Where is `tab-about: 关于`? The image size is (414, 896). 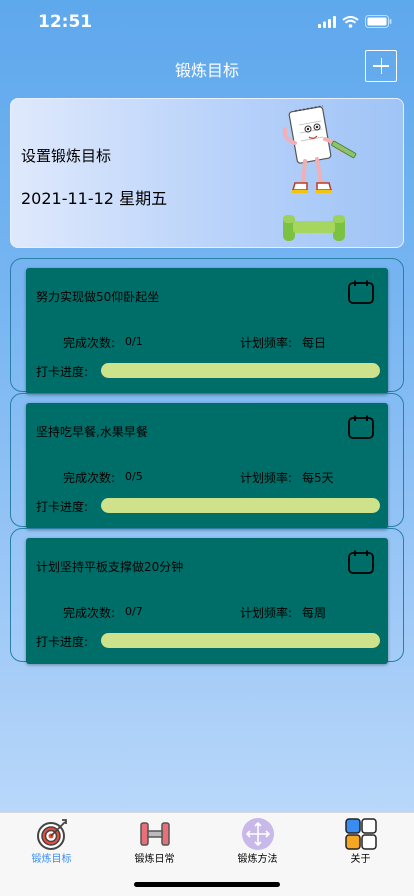
tab-about: 关于 is located at coordinates (360, 843).